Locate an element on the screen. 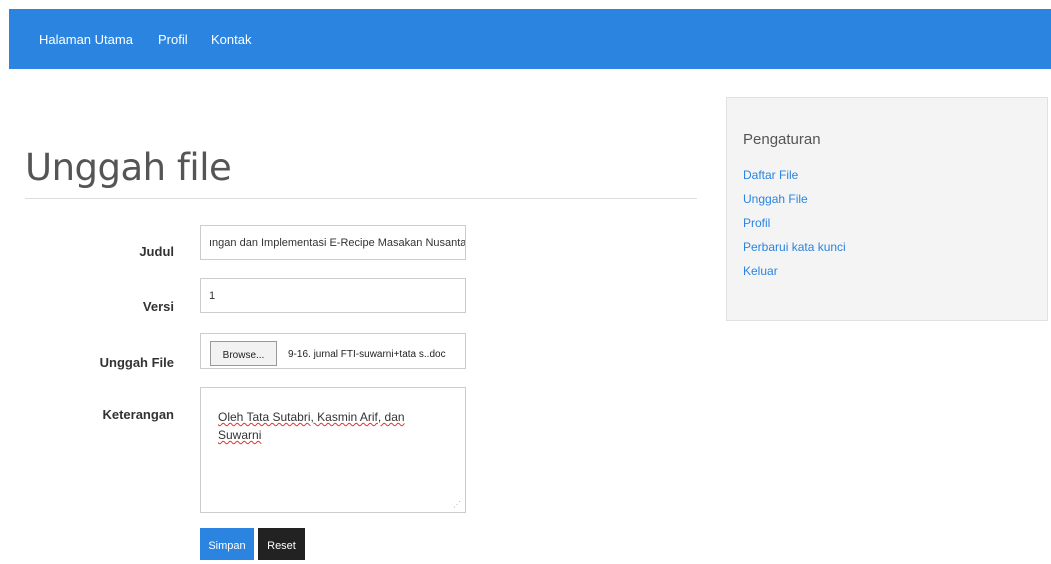 The image size is (1051, 564). sidebar-item-unggah-file: Unggah File is located at coordinates (775, 199).